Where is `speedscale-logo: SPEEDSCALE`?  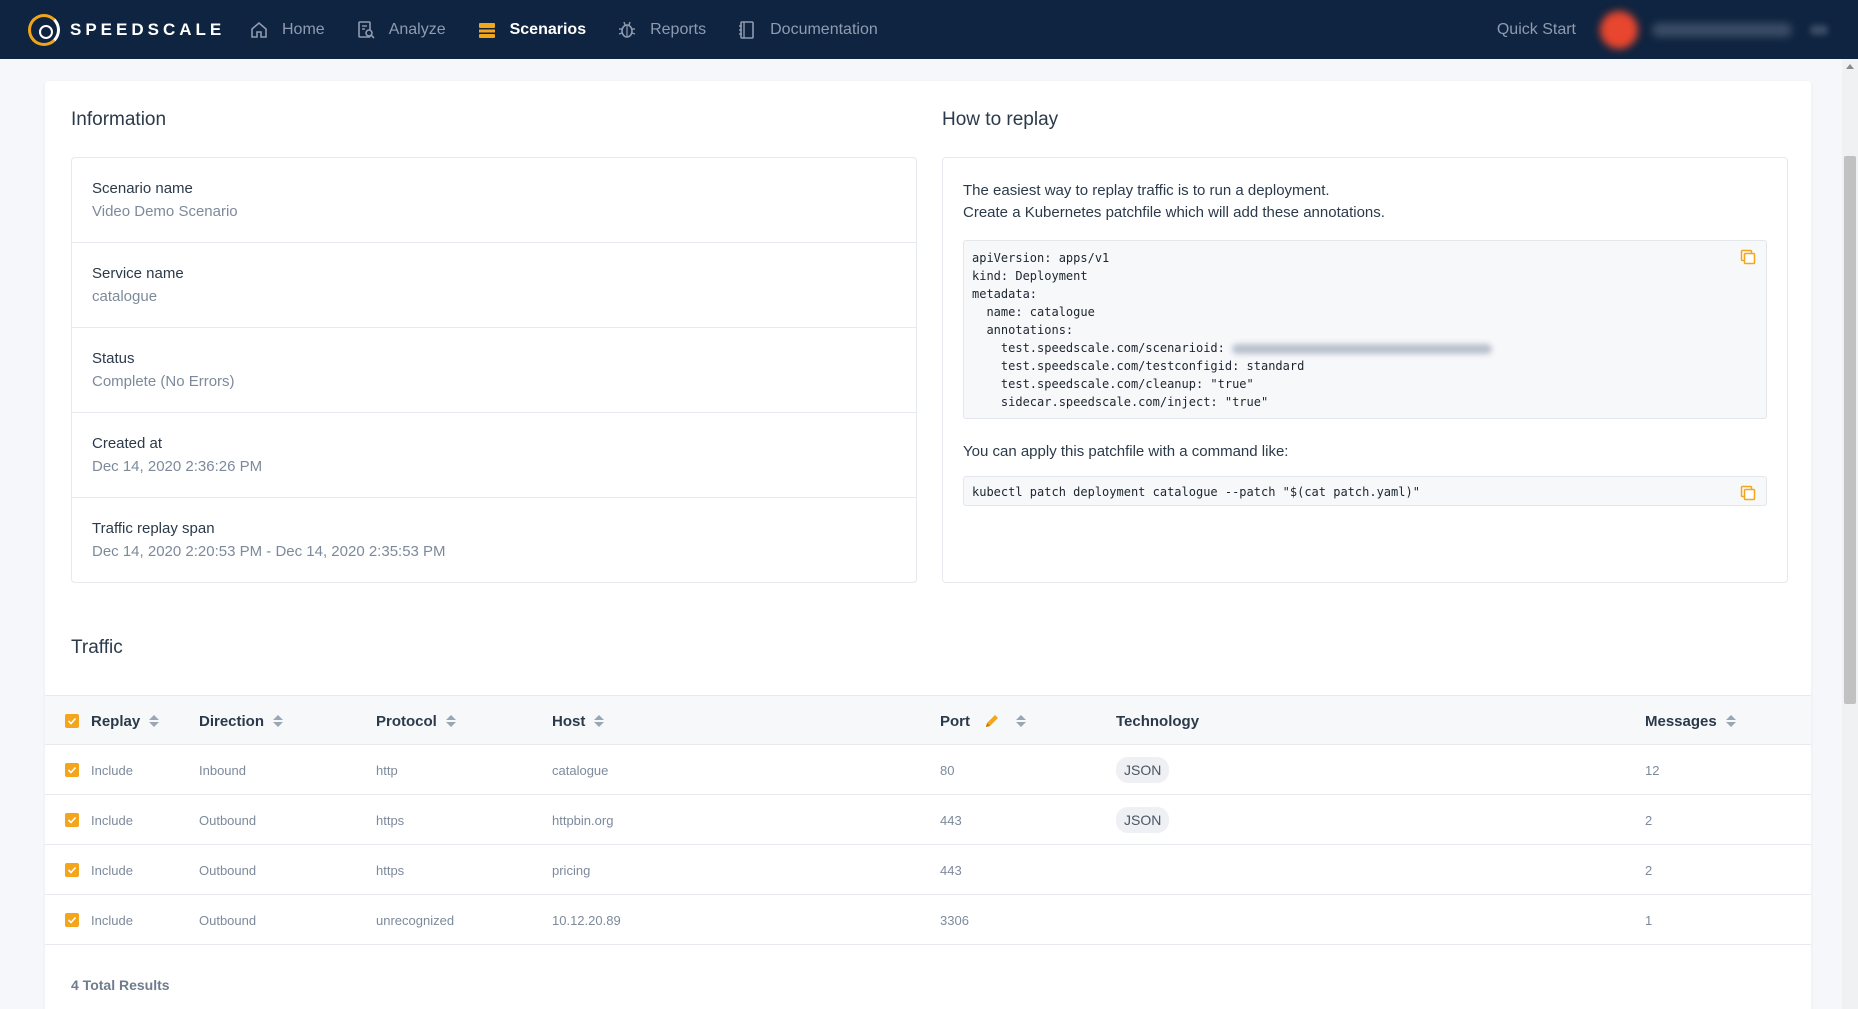 speedscale-logo: SPEEDSCALE is located at coordinates (138, 29).